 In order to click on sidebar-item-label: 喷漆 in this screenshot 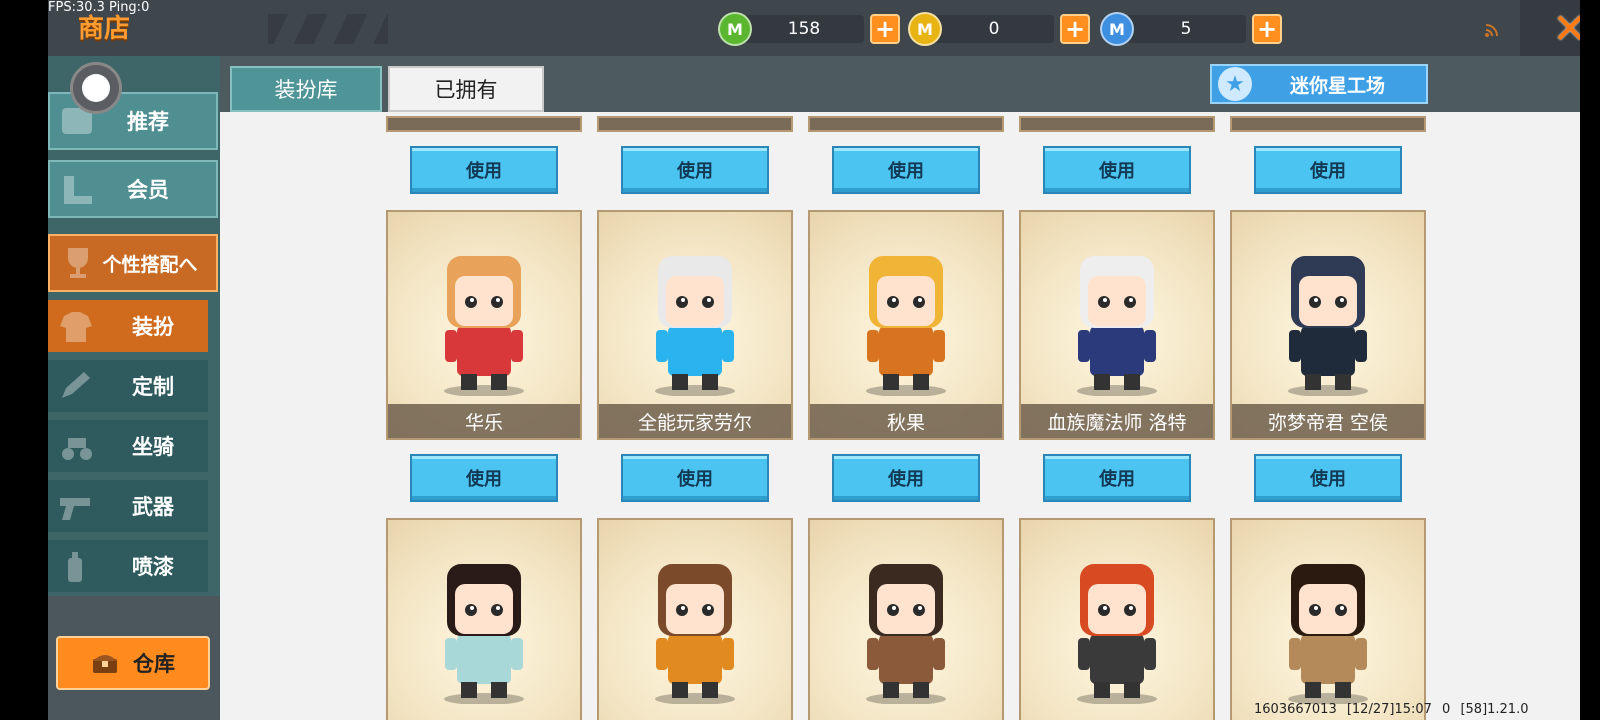, I will do `click(153, 567)`.